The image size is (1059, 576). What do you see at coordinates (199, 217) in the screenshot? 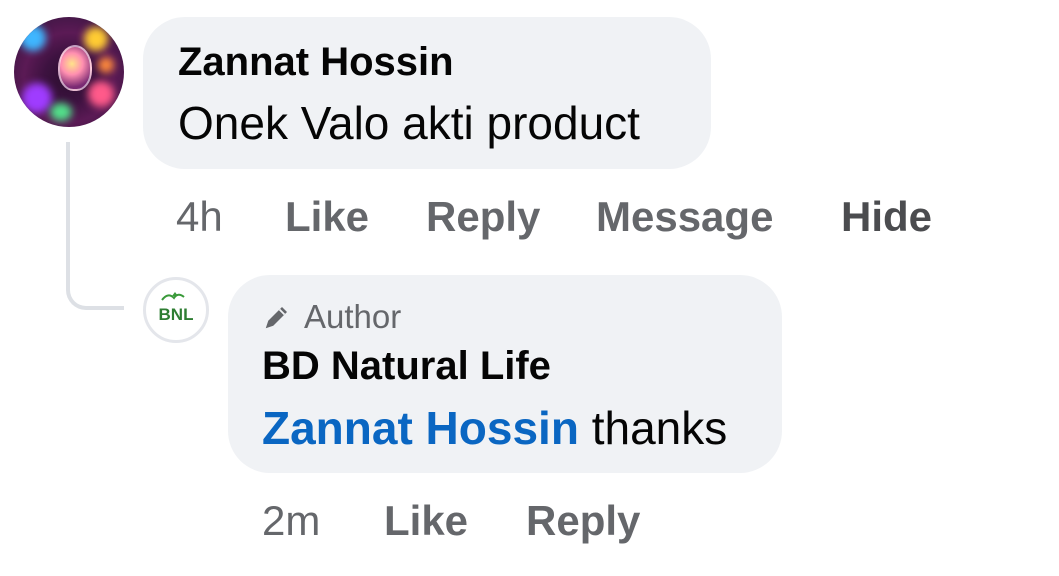
I see `comment-timestamp: 4h` at bounding box center [199, 217].